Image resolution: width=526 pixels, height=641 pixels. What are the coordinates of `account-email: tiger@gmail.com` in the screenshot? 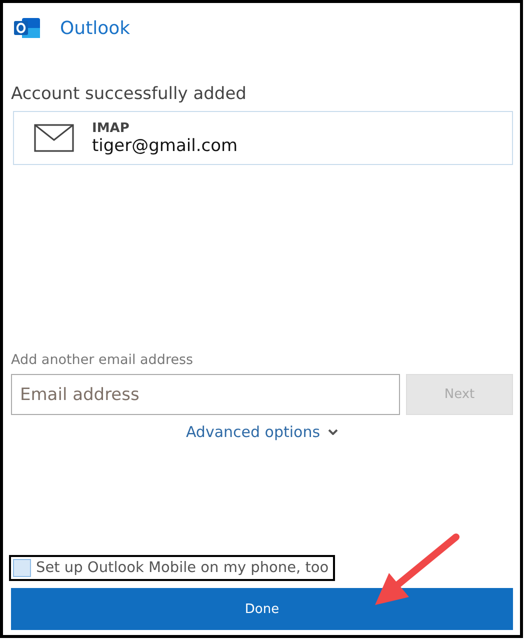 It's located at (165, 146).